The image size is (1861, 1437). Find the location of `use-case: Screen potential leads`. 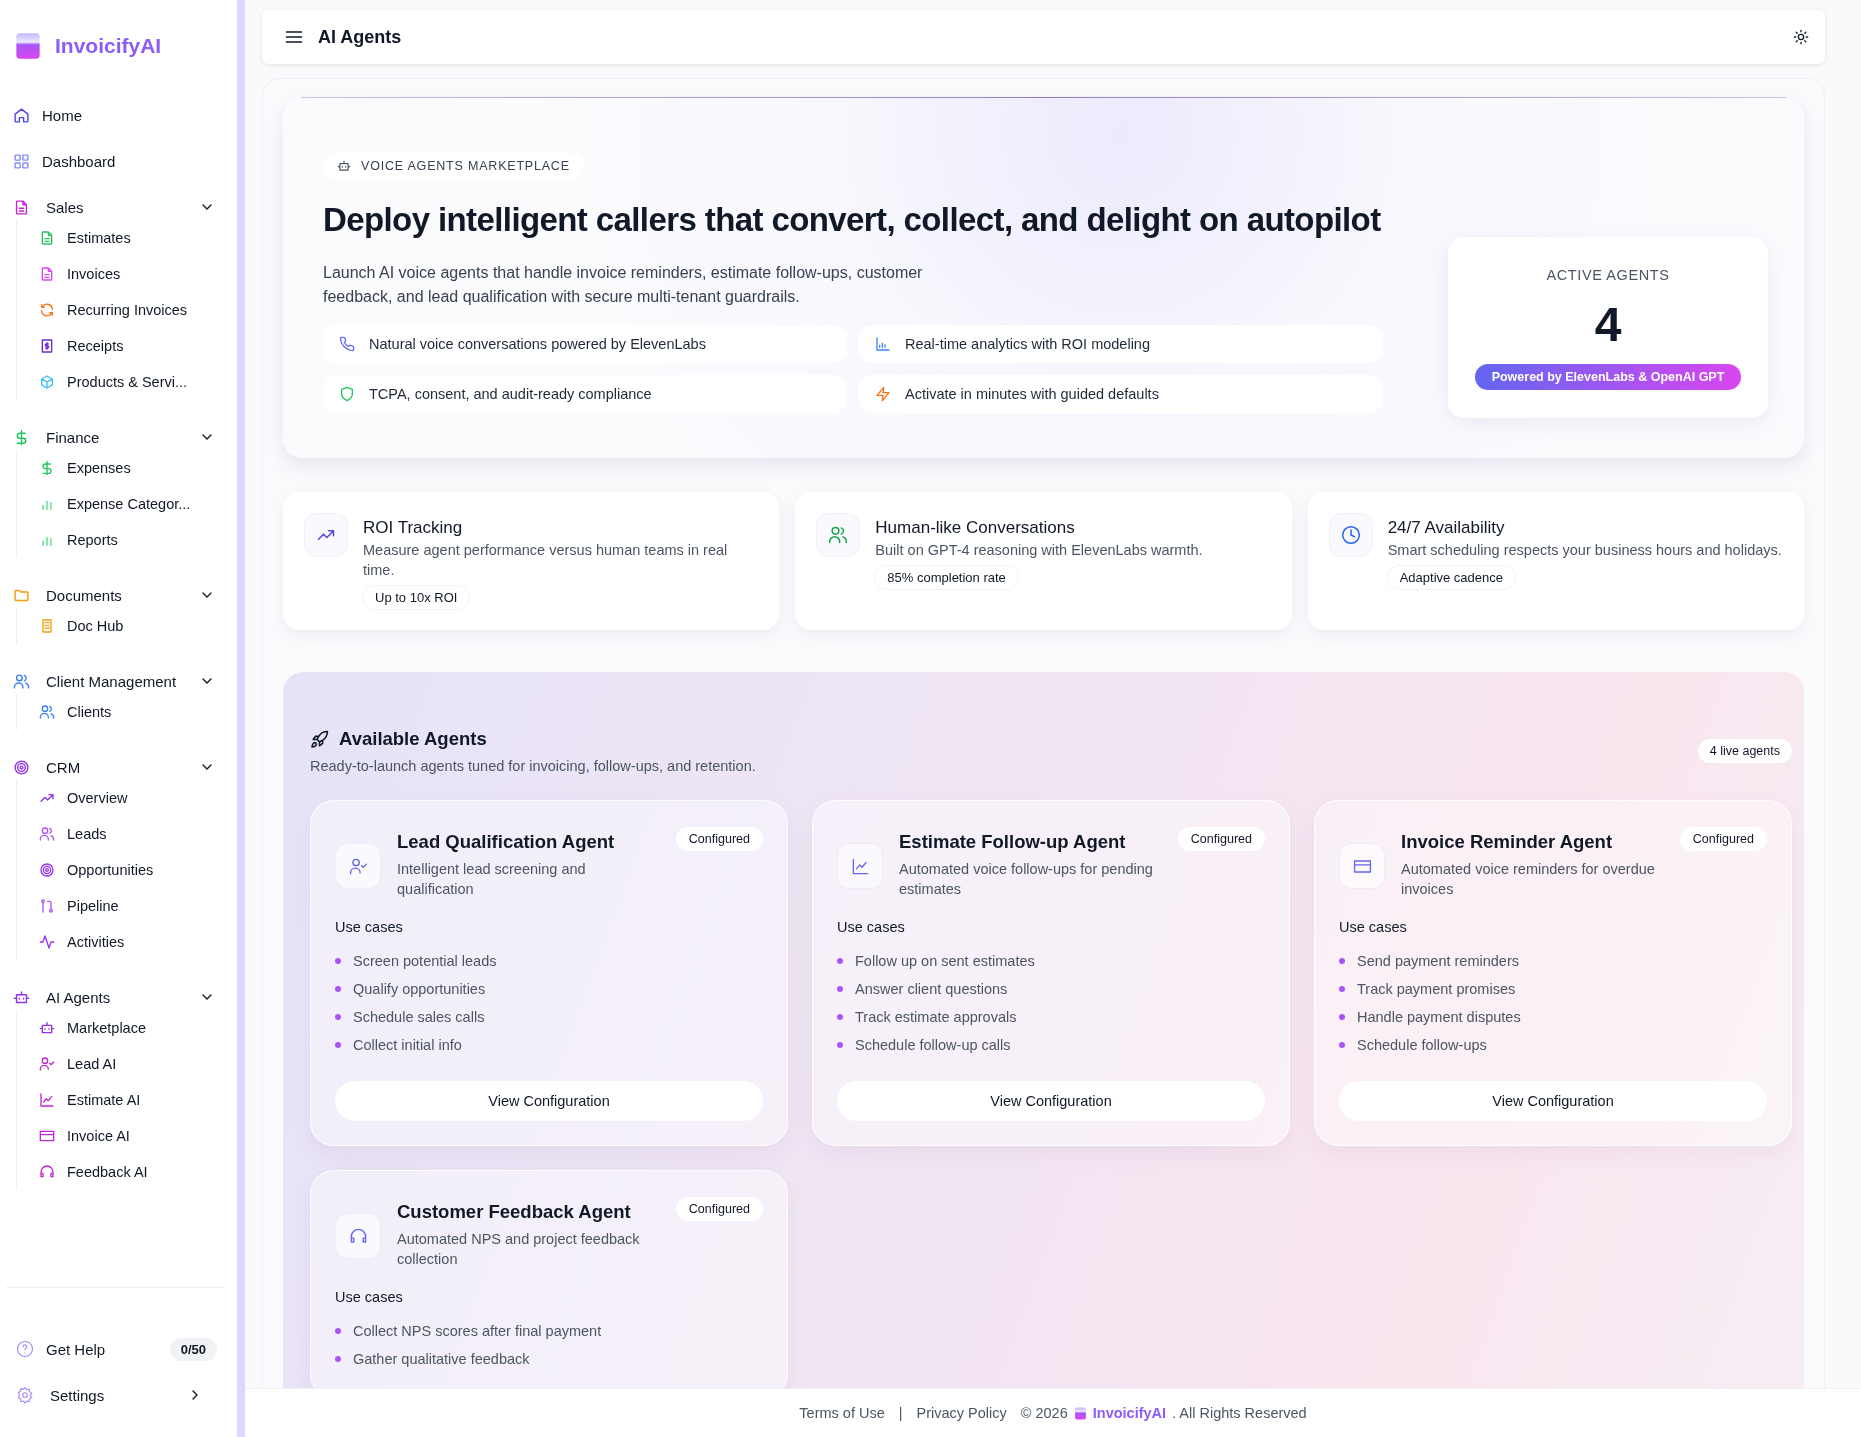

use-case: Screen potential leads is located at coordinates (425, 961).